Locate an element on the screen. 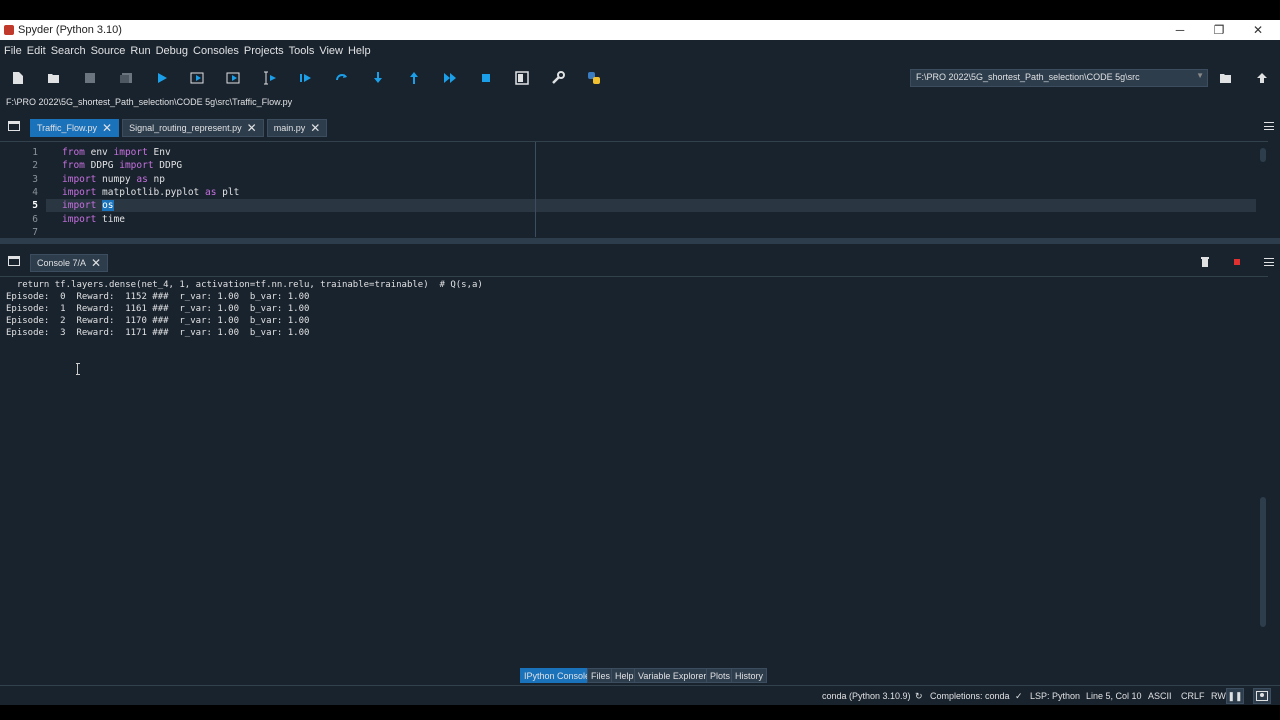 The height and width of the screenshot is (720, 1280). console-tabs: Console 7/A ✕ is located at coordinates (70, 264).